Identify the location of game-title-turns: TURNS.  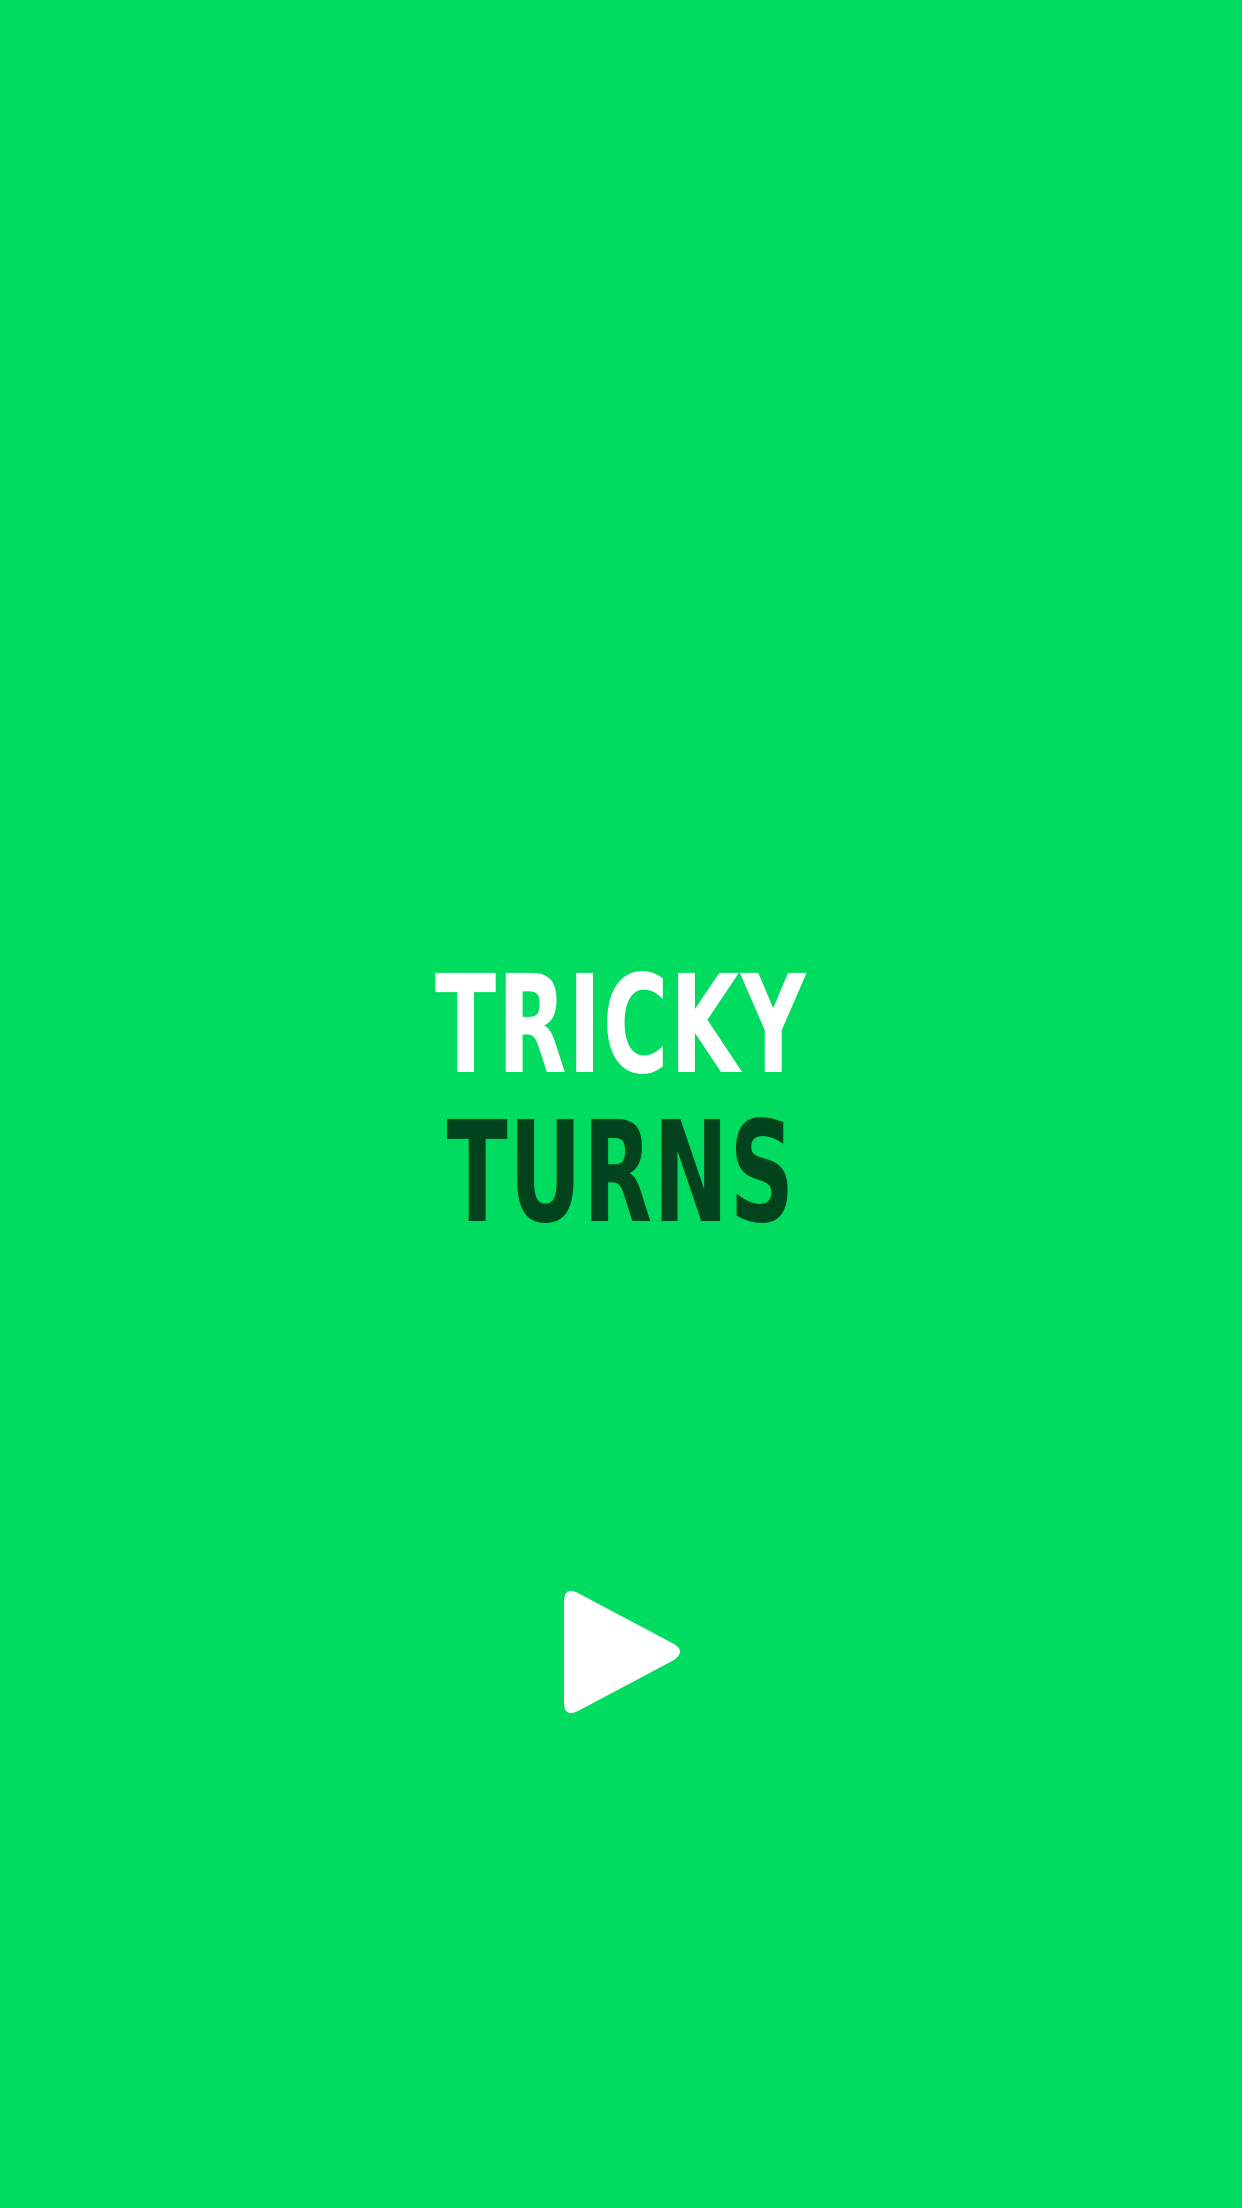
(621, 1173).